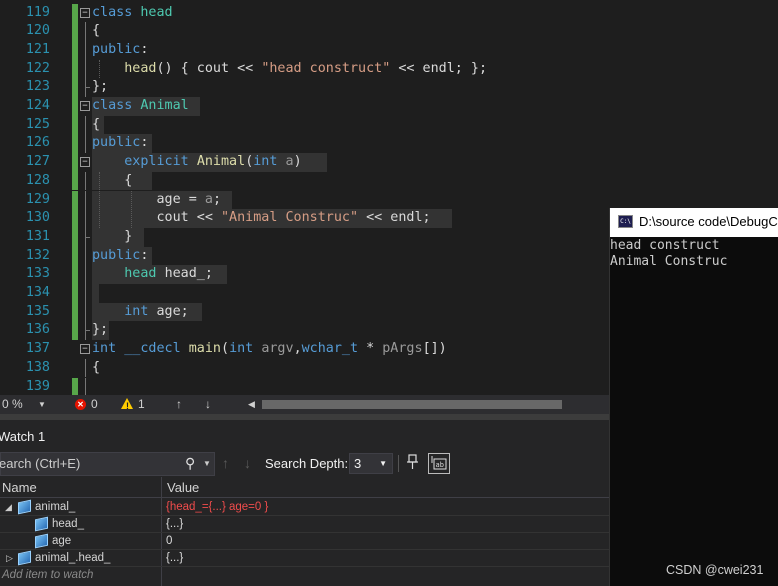 The image size is (778, 586). I want to click on code-token: a, so click(289, 162).